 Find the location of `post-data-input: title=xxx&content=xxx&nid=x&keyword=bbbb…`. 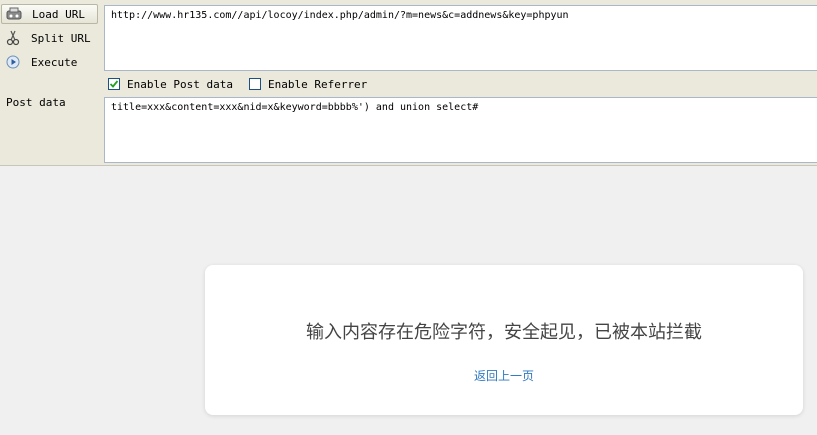

post-data-input: title=xxx&content=xxx&nid=x&keyword=bbbb… is located at coordinates (460, 130).